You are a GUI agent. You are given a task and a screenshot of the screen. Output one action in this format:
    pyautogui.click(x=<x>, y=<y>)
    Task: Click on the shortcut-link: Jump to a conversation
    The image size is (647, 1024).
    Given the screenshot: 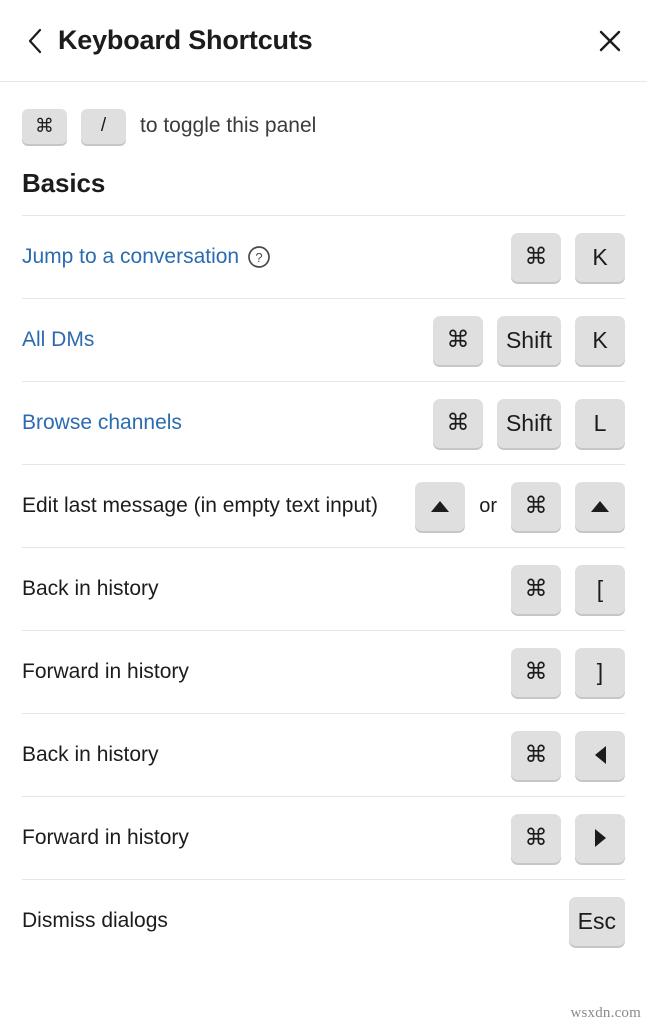 What is the action you would take?
    pyautogui.click(x=130, y=257)
    